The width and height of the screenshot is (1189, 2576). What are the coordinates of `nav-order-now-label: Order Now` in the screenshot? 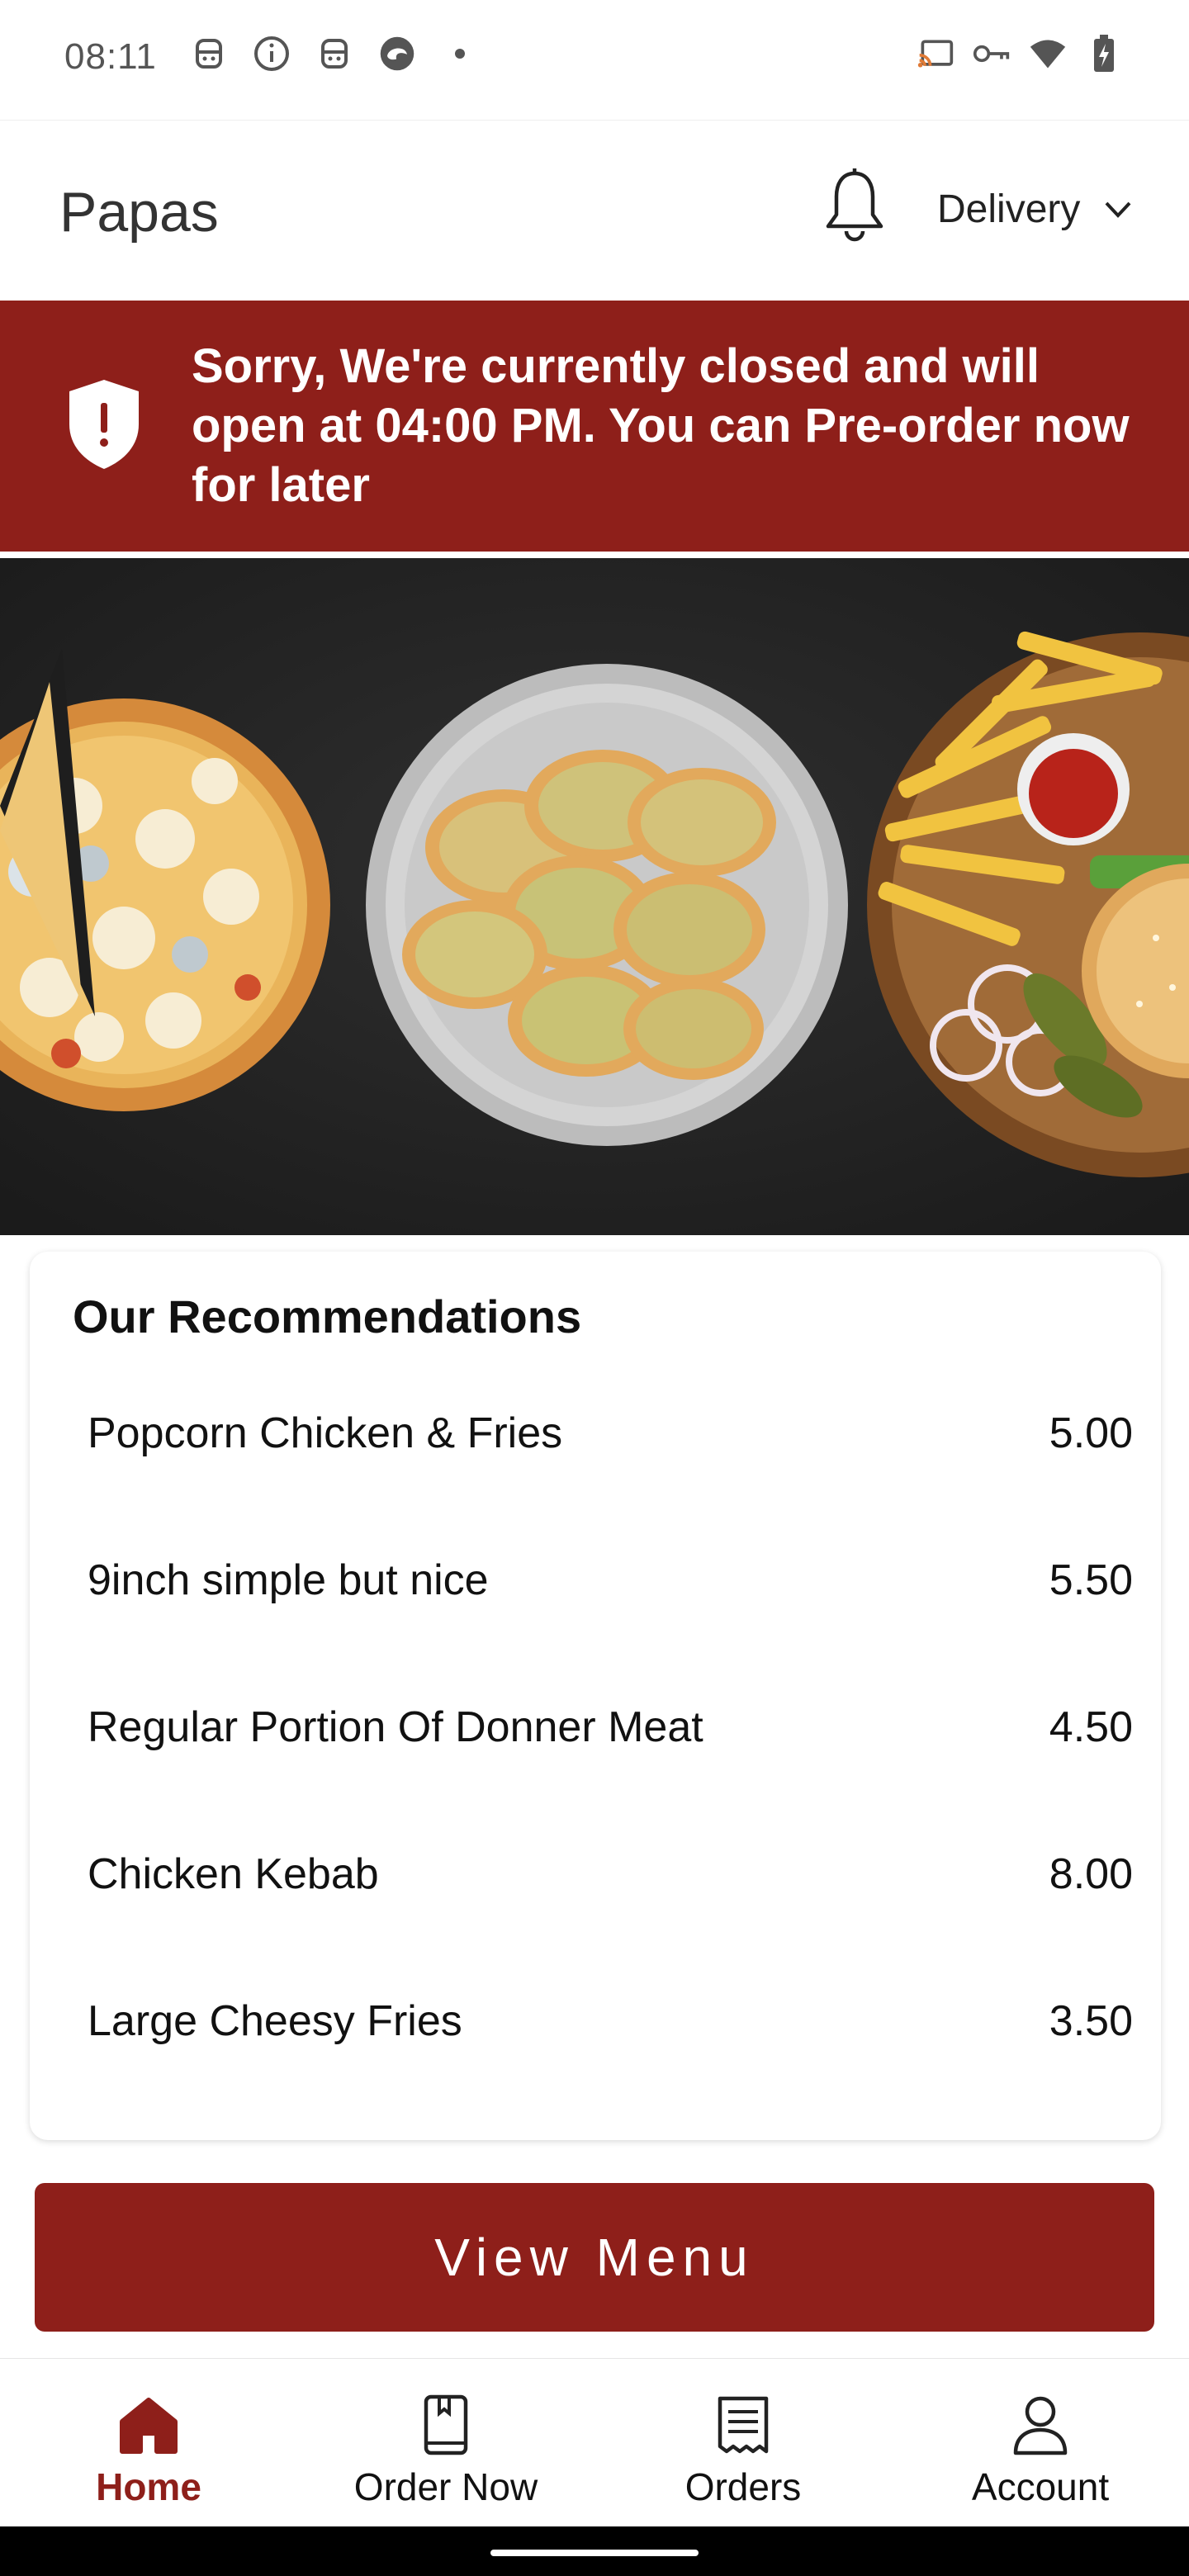 It's located at (445, 2486).